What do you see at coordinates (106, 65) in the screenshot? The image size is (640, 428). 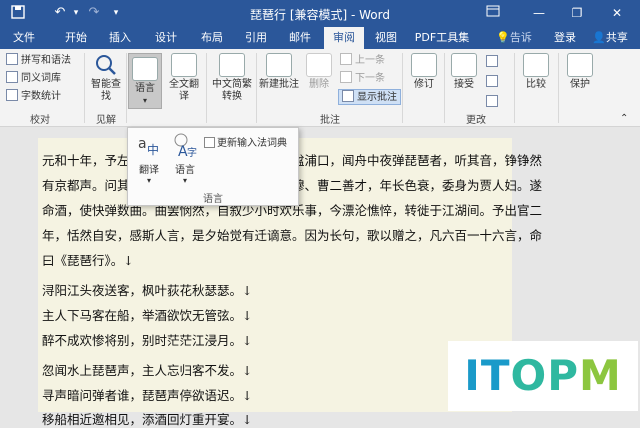 I see `smart-lookup-icon` at bounding box center [106, 65].